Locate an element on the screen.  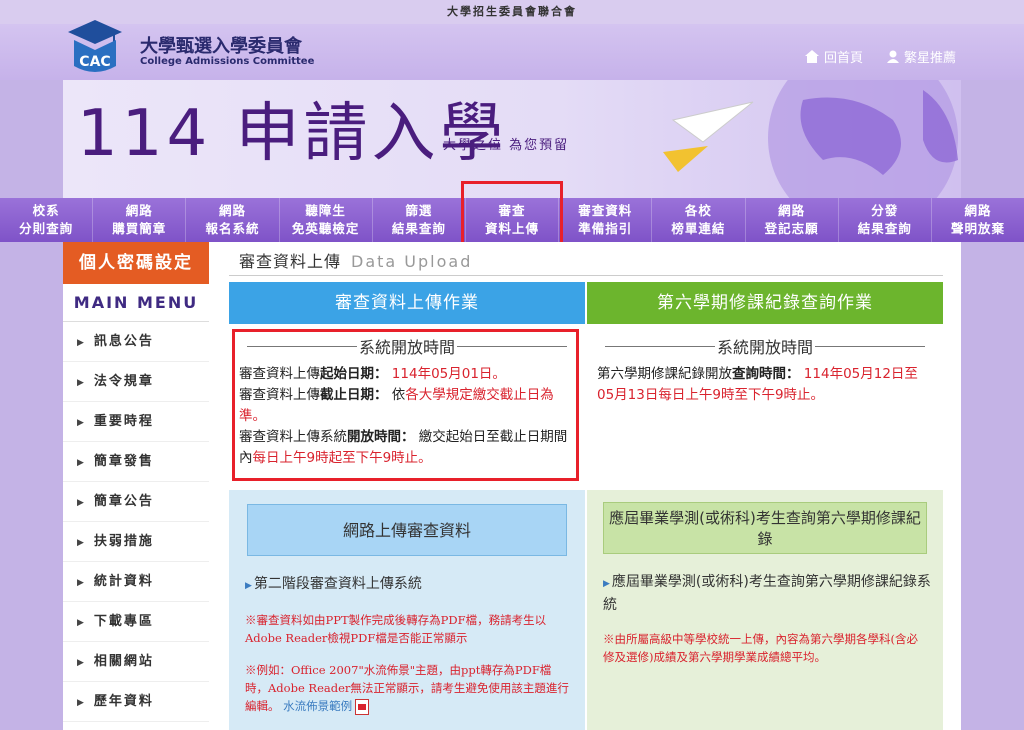
record-panel-header: 第六學期修課紀錄查詢作業 is located at coordinates (765, 303).